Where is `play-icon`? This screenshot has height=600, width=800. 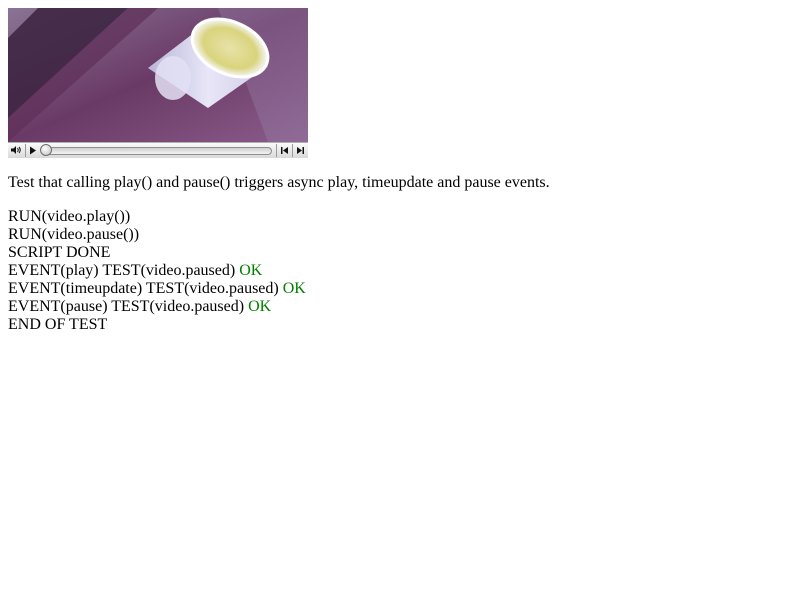 play-icon is located at coordinates (33, 150).